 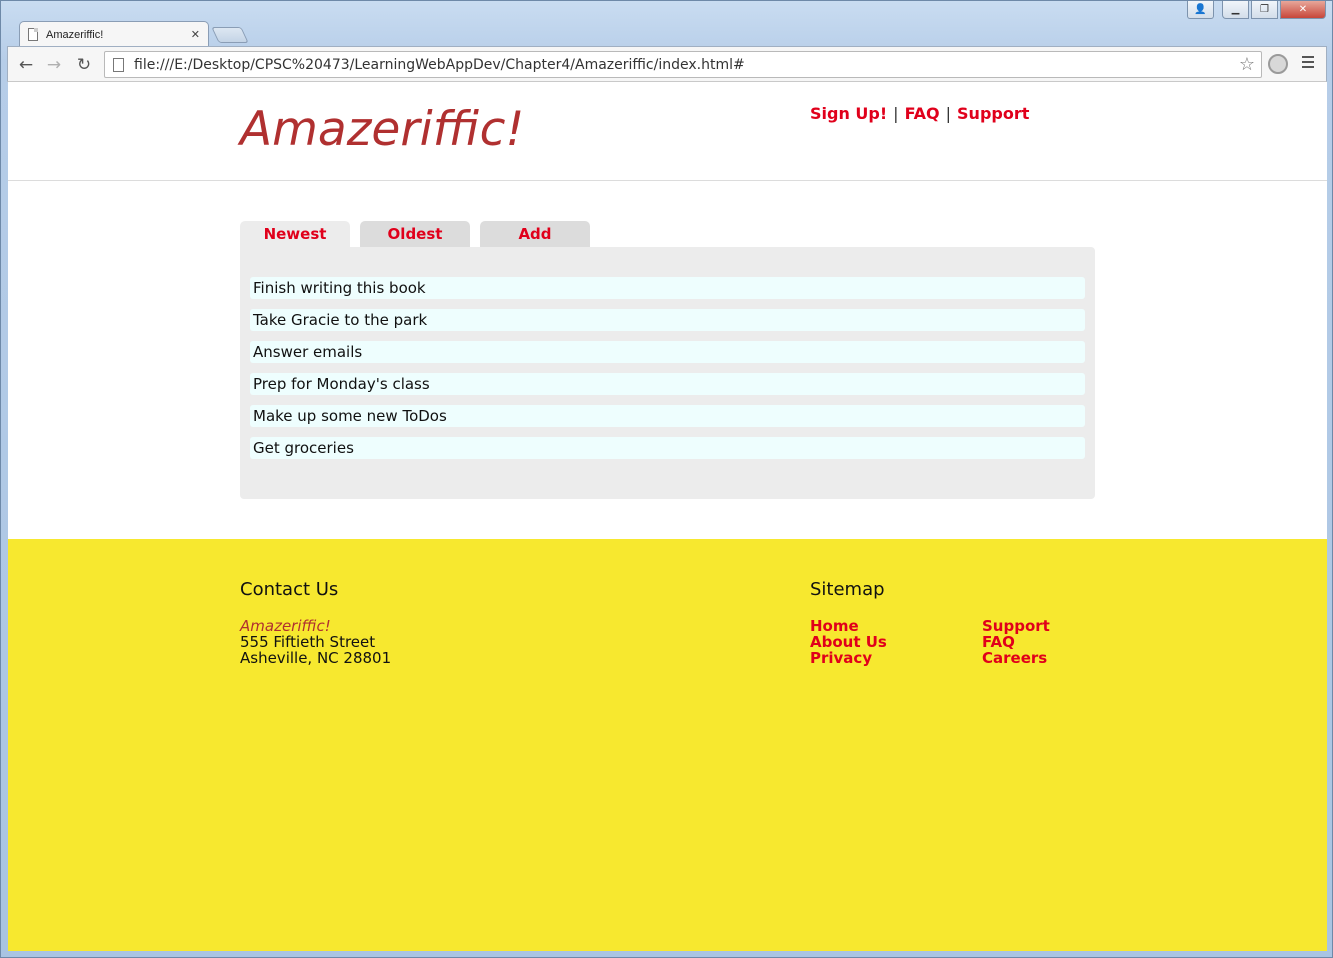 I want to click on contact-heading: Contact Us, so click(x=289, y=589).